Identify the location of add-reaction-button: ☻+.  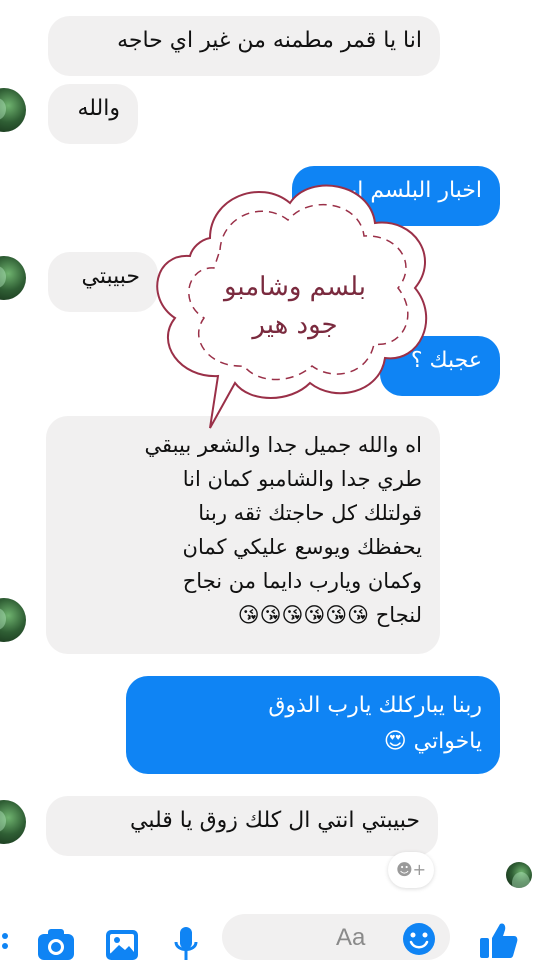
(411, 870).